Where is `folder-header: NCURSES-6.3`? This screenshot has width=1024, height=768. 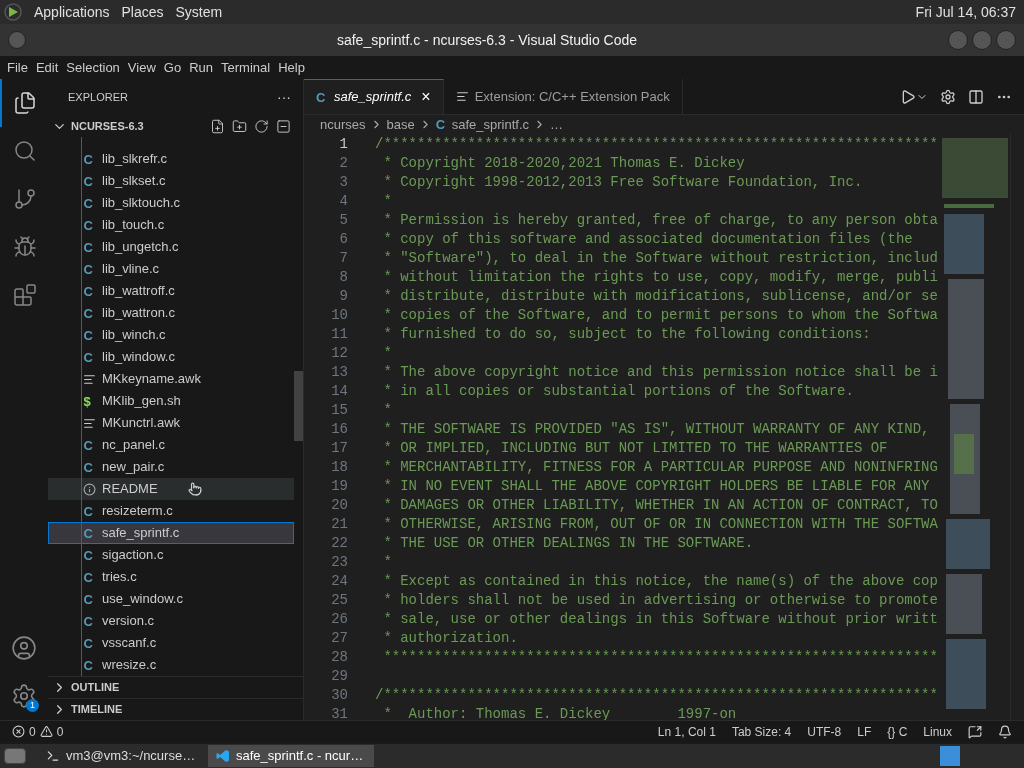
folder-header: NCURSES-6.3 is located at coordinates (175, 126).